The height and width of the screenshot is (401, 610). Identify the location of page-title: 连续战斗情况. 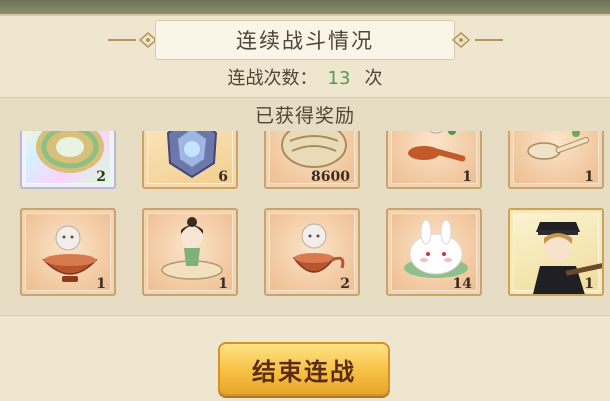
(305, 41).